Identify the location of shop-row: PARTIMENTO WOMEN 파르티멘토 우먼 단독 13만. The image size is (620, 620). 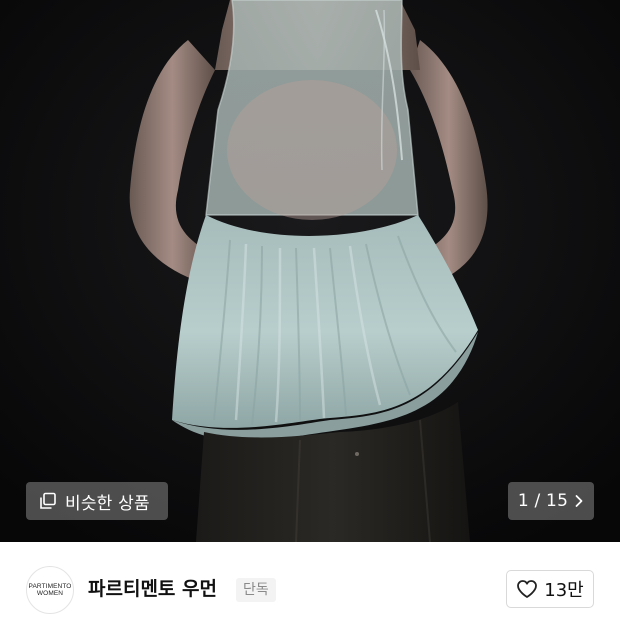
(310, 581).